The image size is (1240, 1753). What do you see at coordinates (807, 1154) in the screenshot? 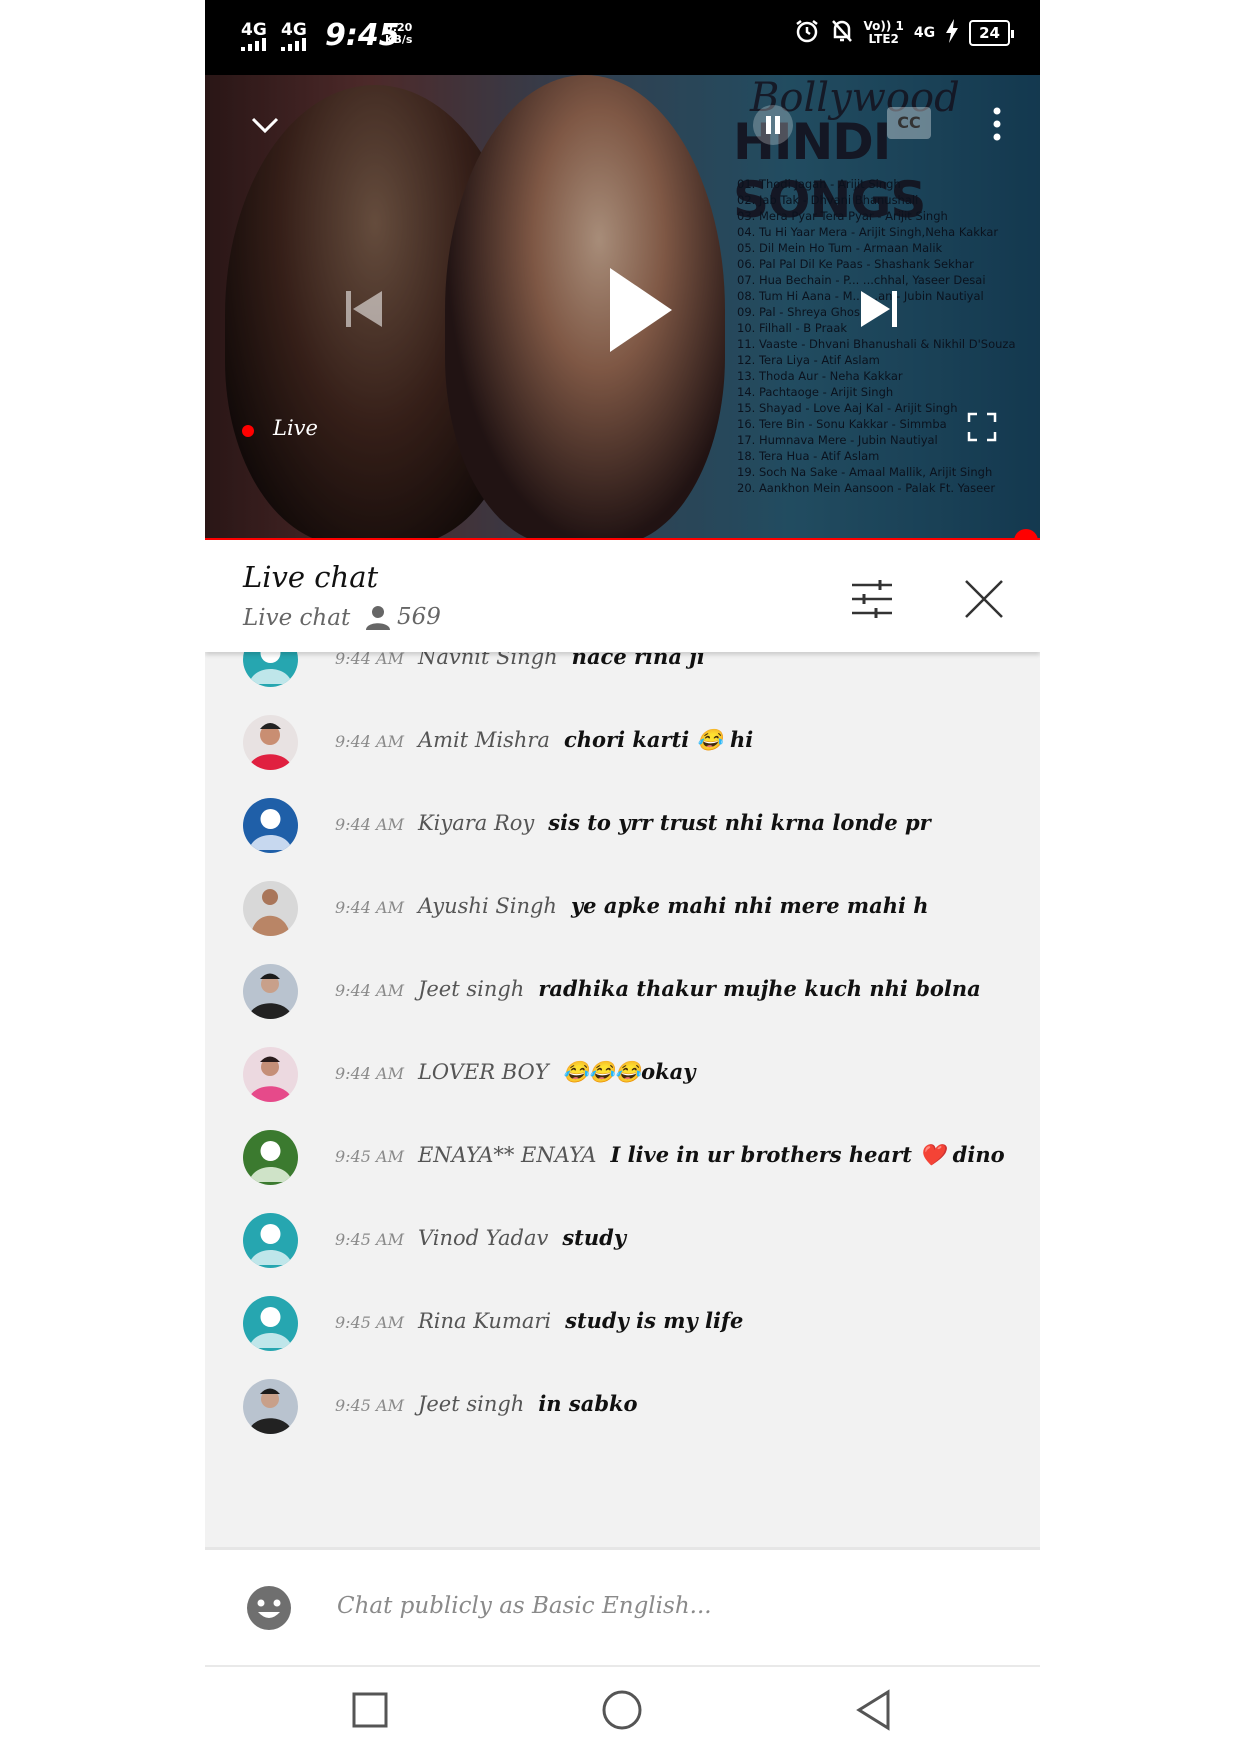
I see `message-text: I live in ur brothers heart ❤️ dino` at bounding box center [807, 1154].